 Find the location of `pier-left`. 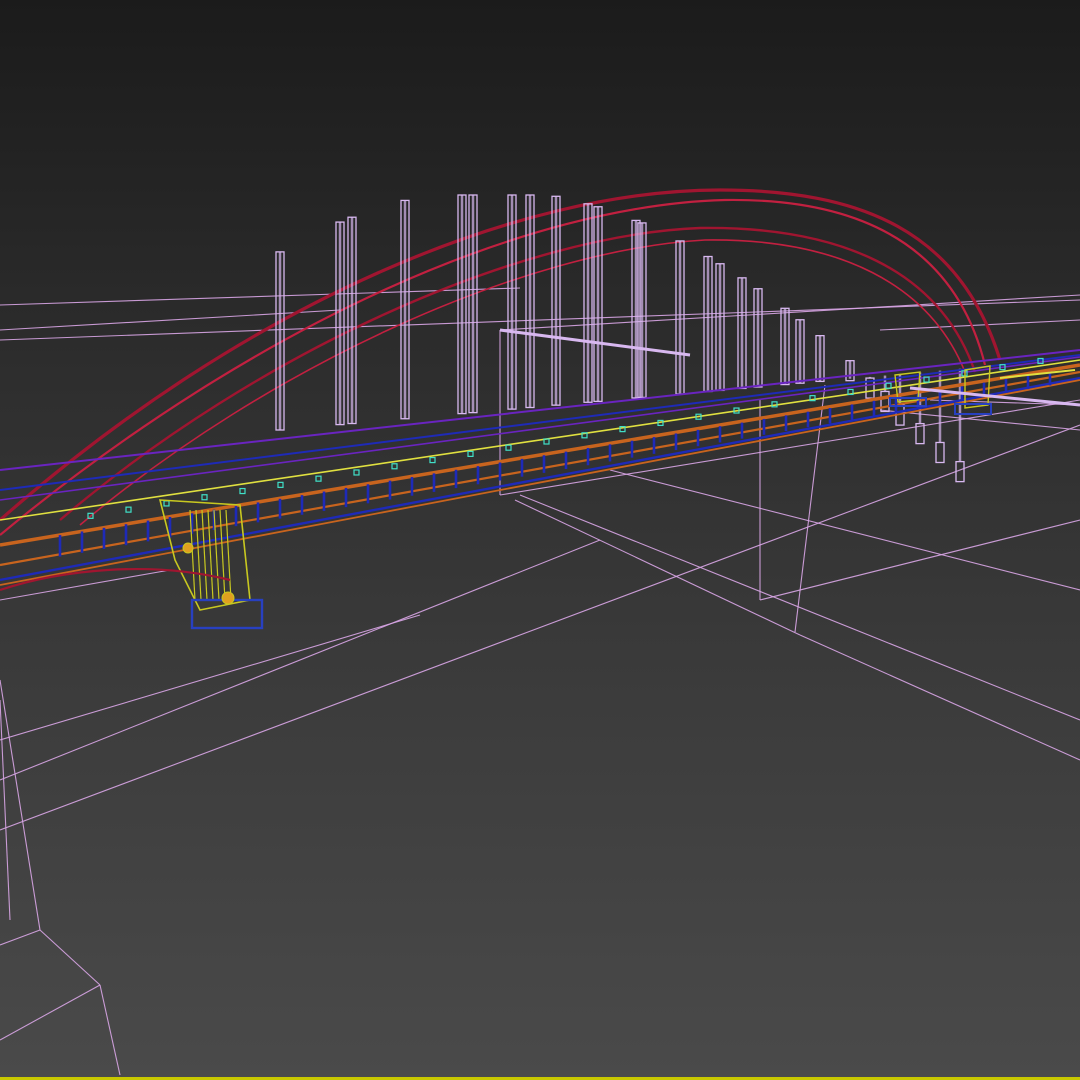

pier-left is located at coordinates (132, 564).